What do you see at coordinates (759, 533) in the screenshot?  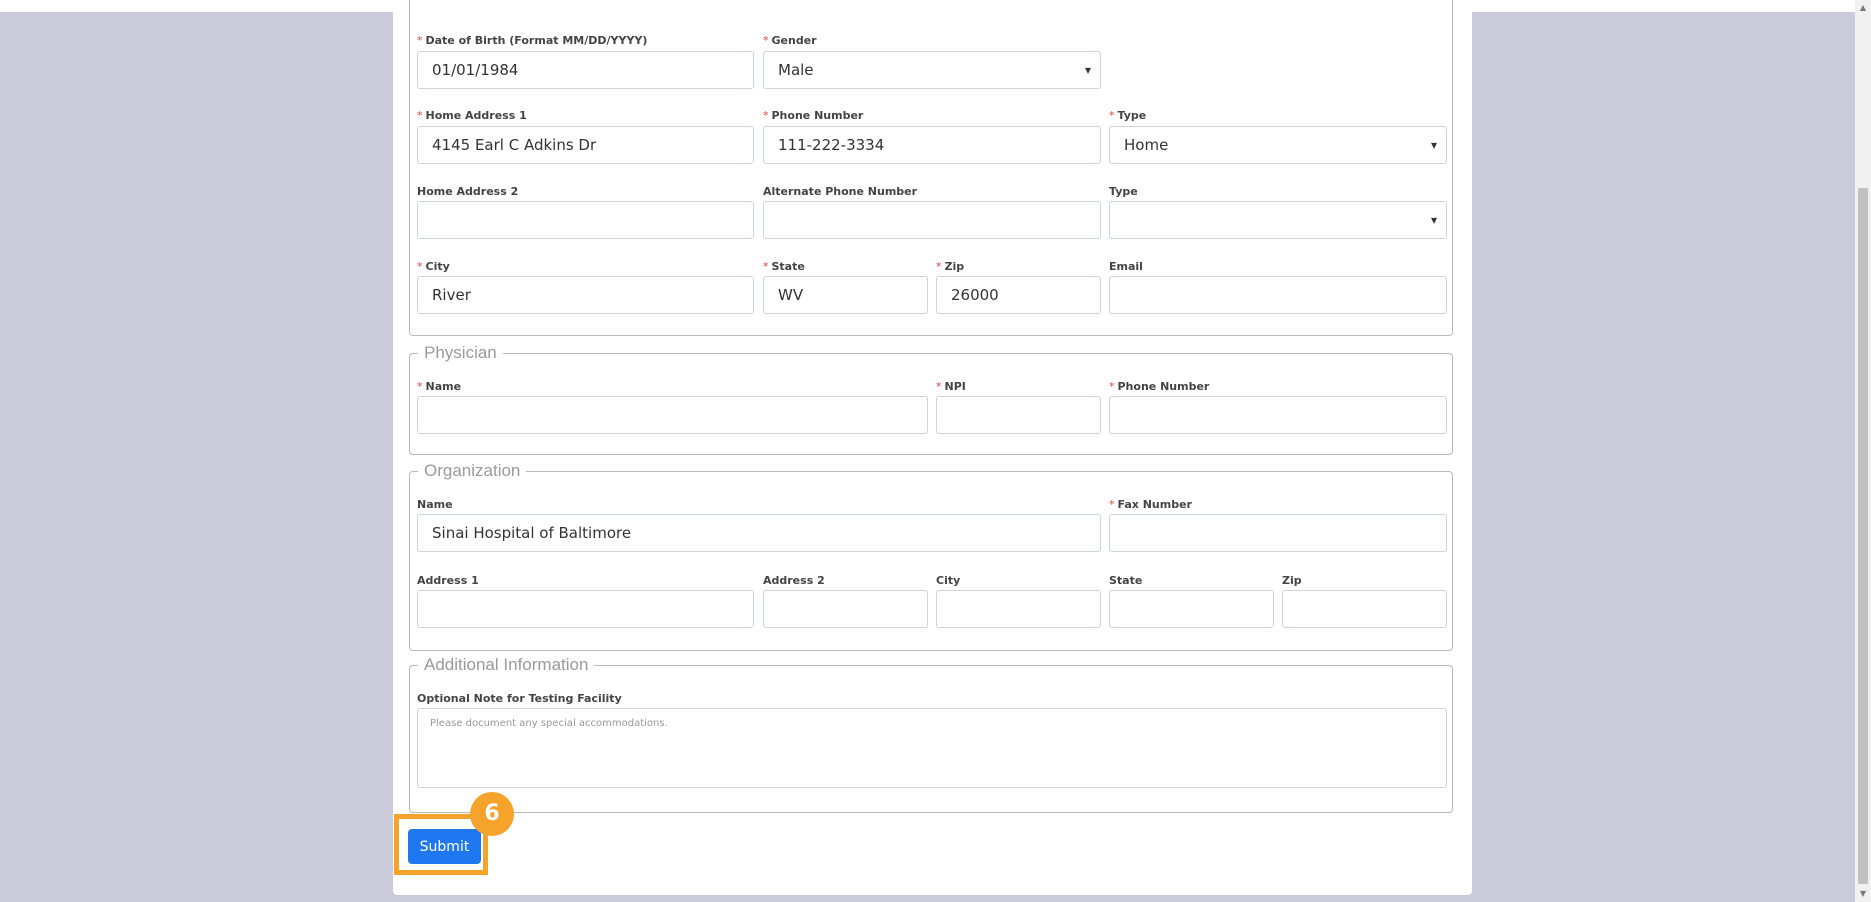 I see `org-name-input: Sinai Hospital of Baltimore` at bounding box center [759, 533].